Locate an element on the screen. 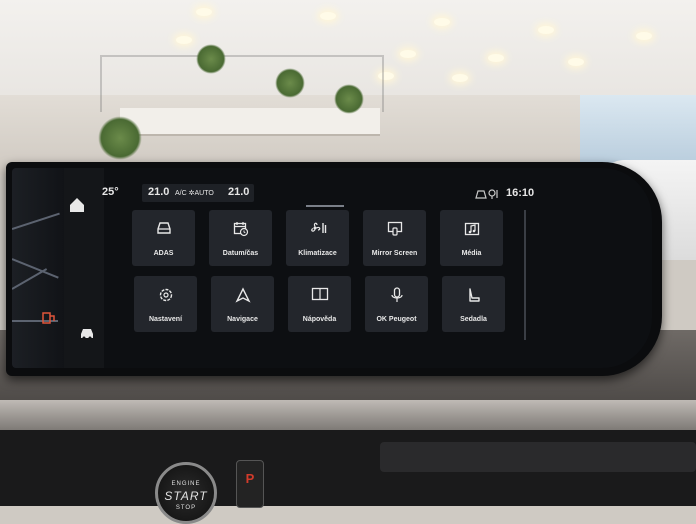  app-label: Nastavení is located at coordinates (165, 319).